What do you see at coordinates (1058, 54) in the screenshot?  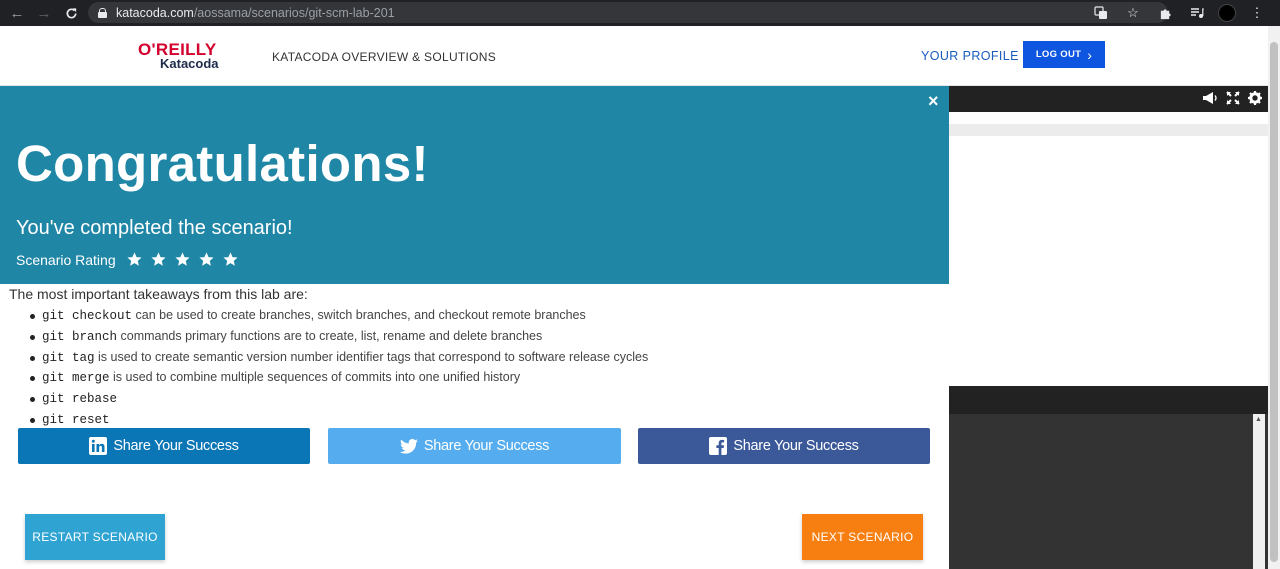 I see `logout-label: LOG OUT` at bounding box center [1058, 54].